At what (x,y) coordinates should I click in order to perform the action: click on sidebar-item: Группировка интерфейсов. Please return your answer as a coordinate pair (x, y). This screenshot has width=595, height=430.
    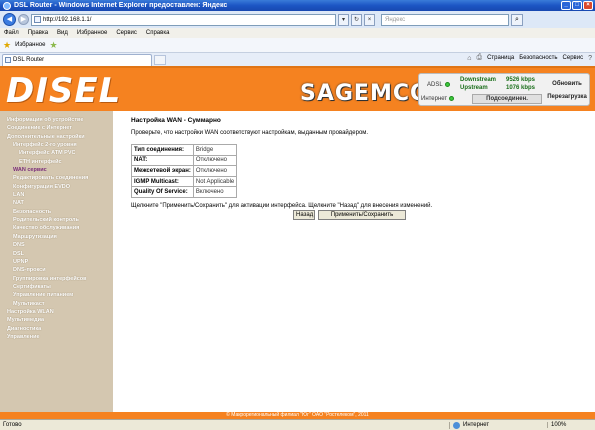
    Looking at the image, I should click on (56, 279).